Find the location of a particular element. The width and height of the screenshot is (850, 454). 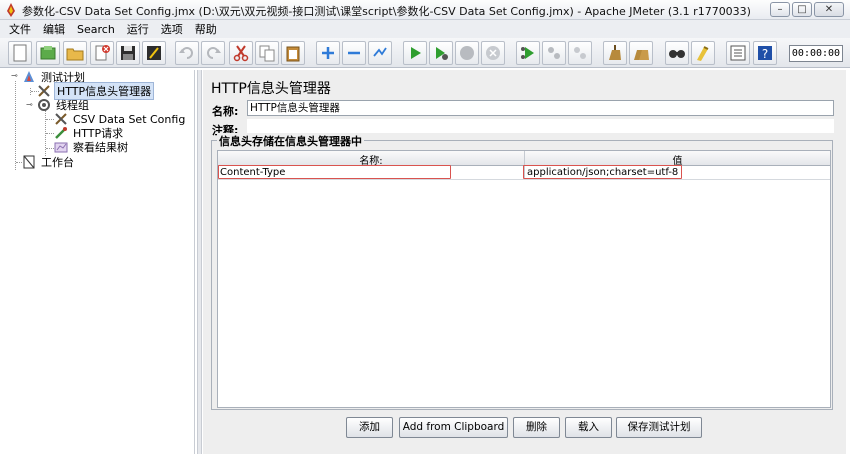

menu-edit: 编辑 is located at coordinates (54, 29).